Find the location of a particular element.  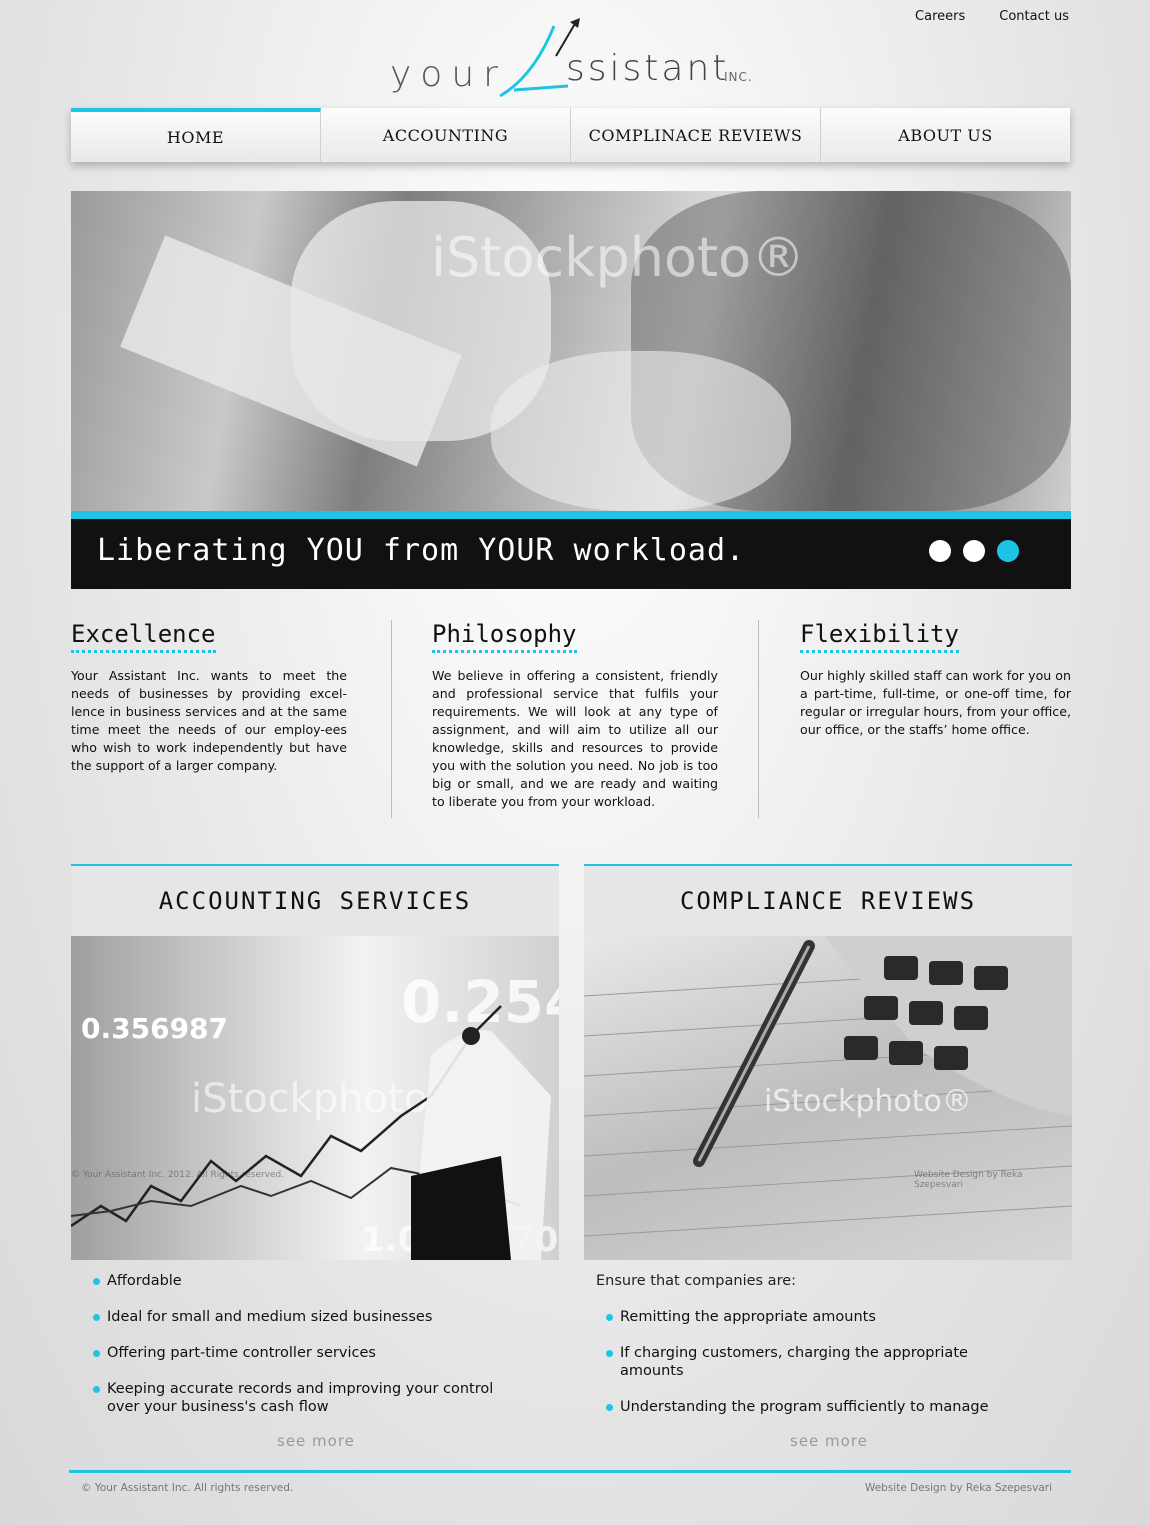

nav-about-us: ABOUT US is located at coordinates (945, 135).